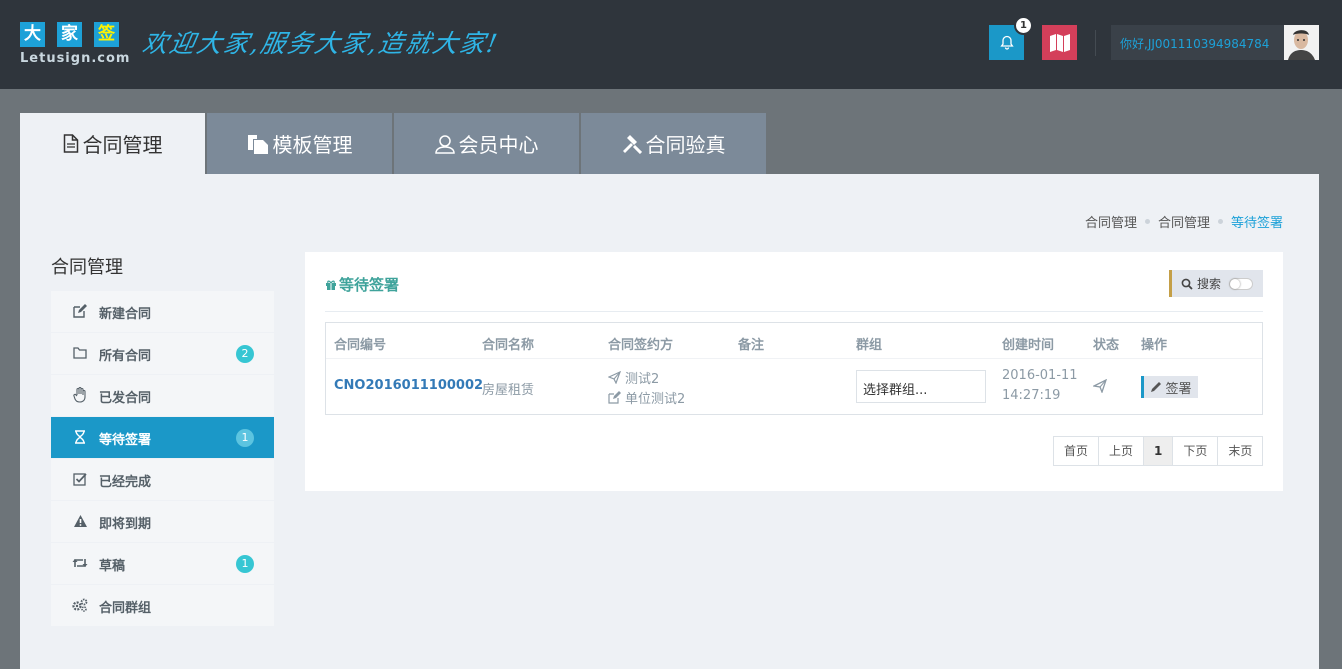  I want to click on sign-button: 签署, so click(1169, 387).